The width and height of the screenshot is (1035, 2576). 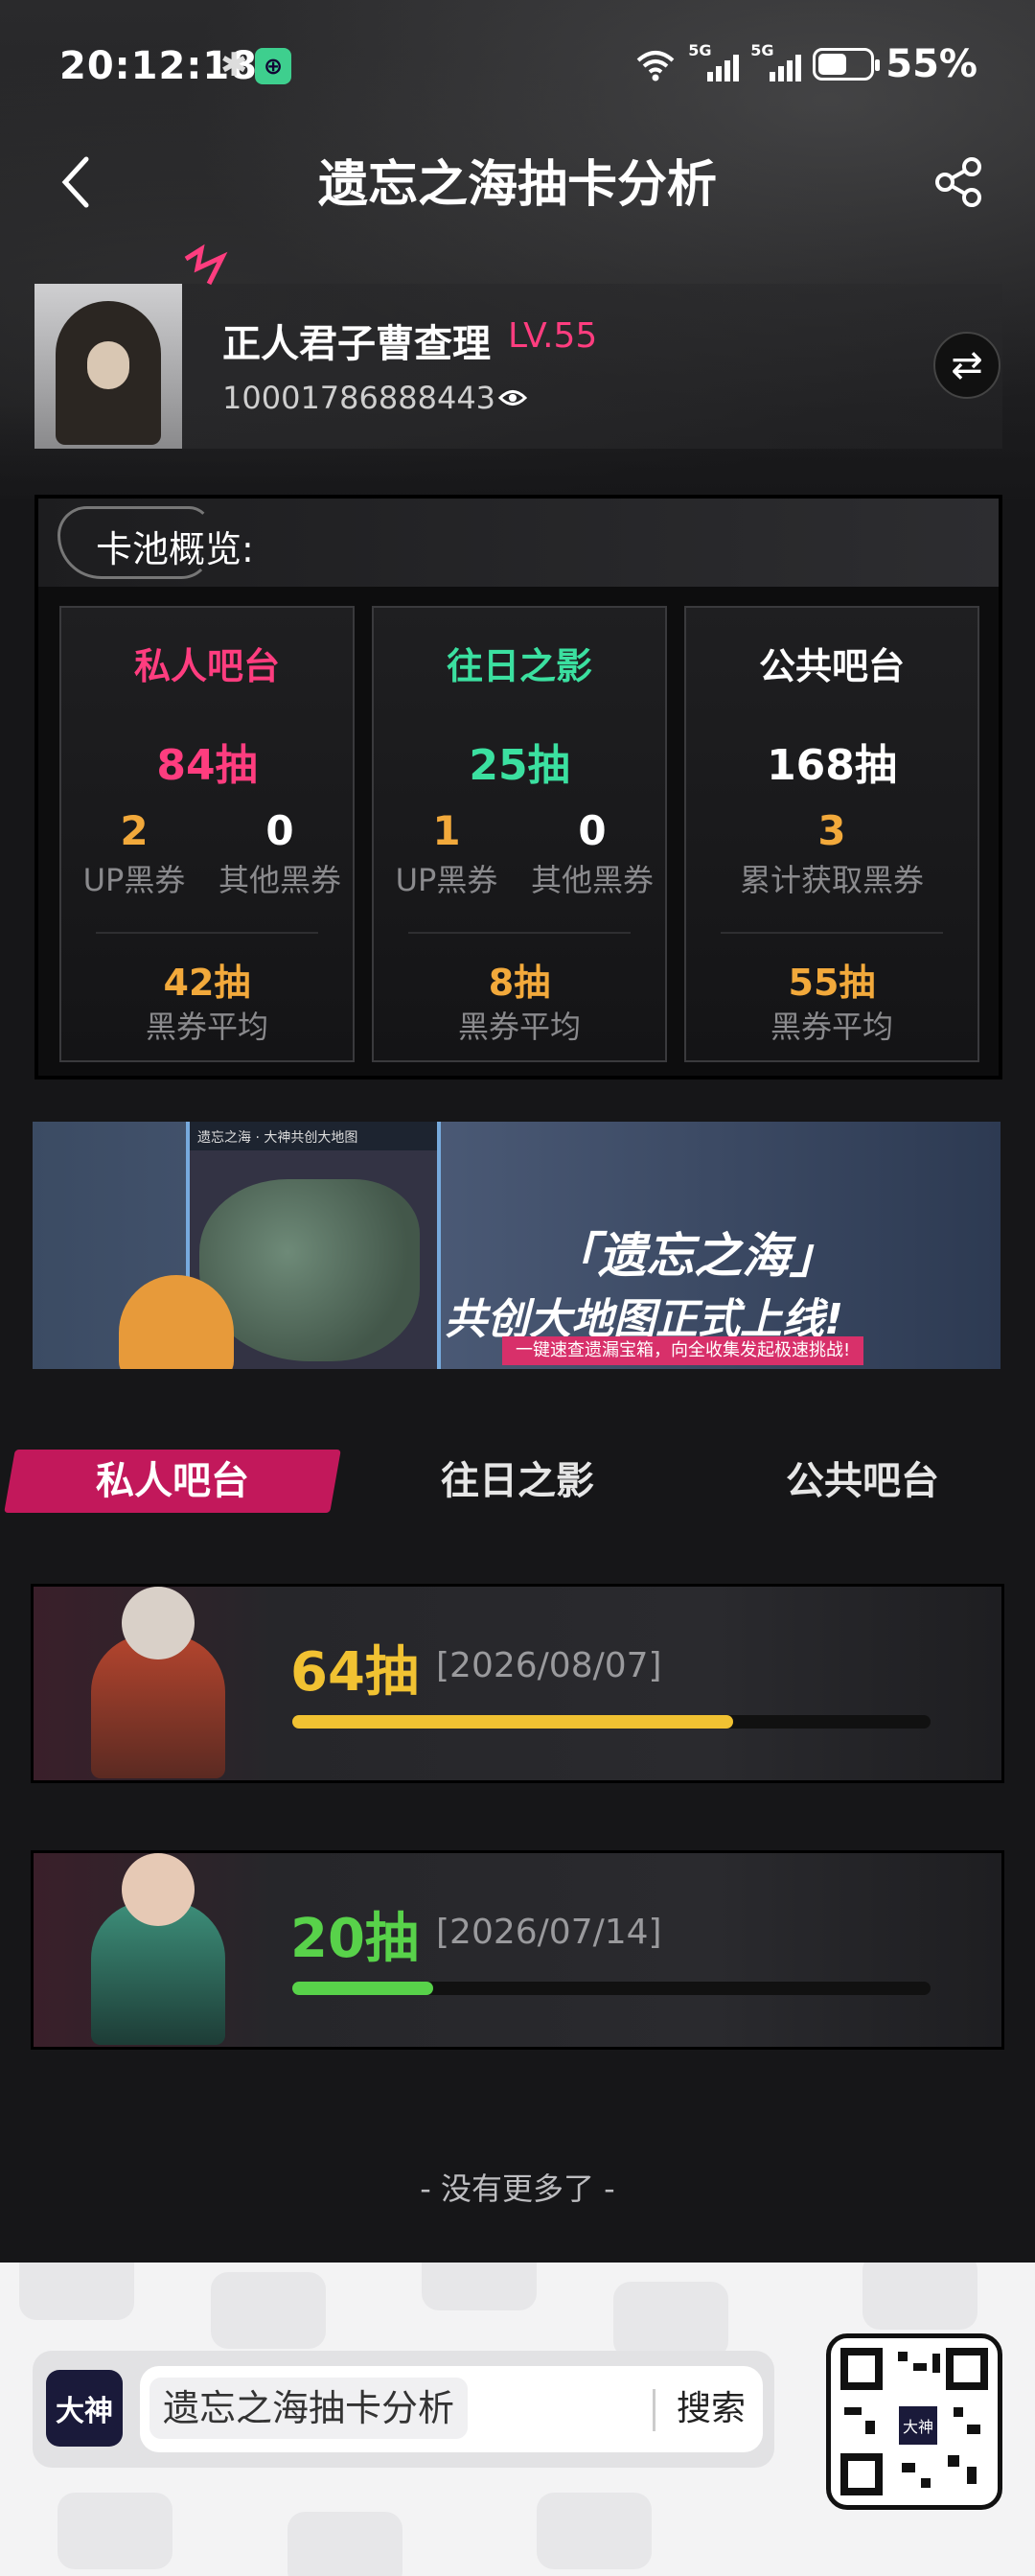 What do you see at coordinates (206, 265) in the screenshot?
I see `decoration-icon` at bounding box center [206, 265].